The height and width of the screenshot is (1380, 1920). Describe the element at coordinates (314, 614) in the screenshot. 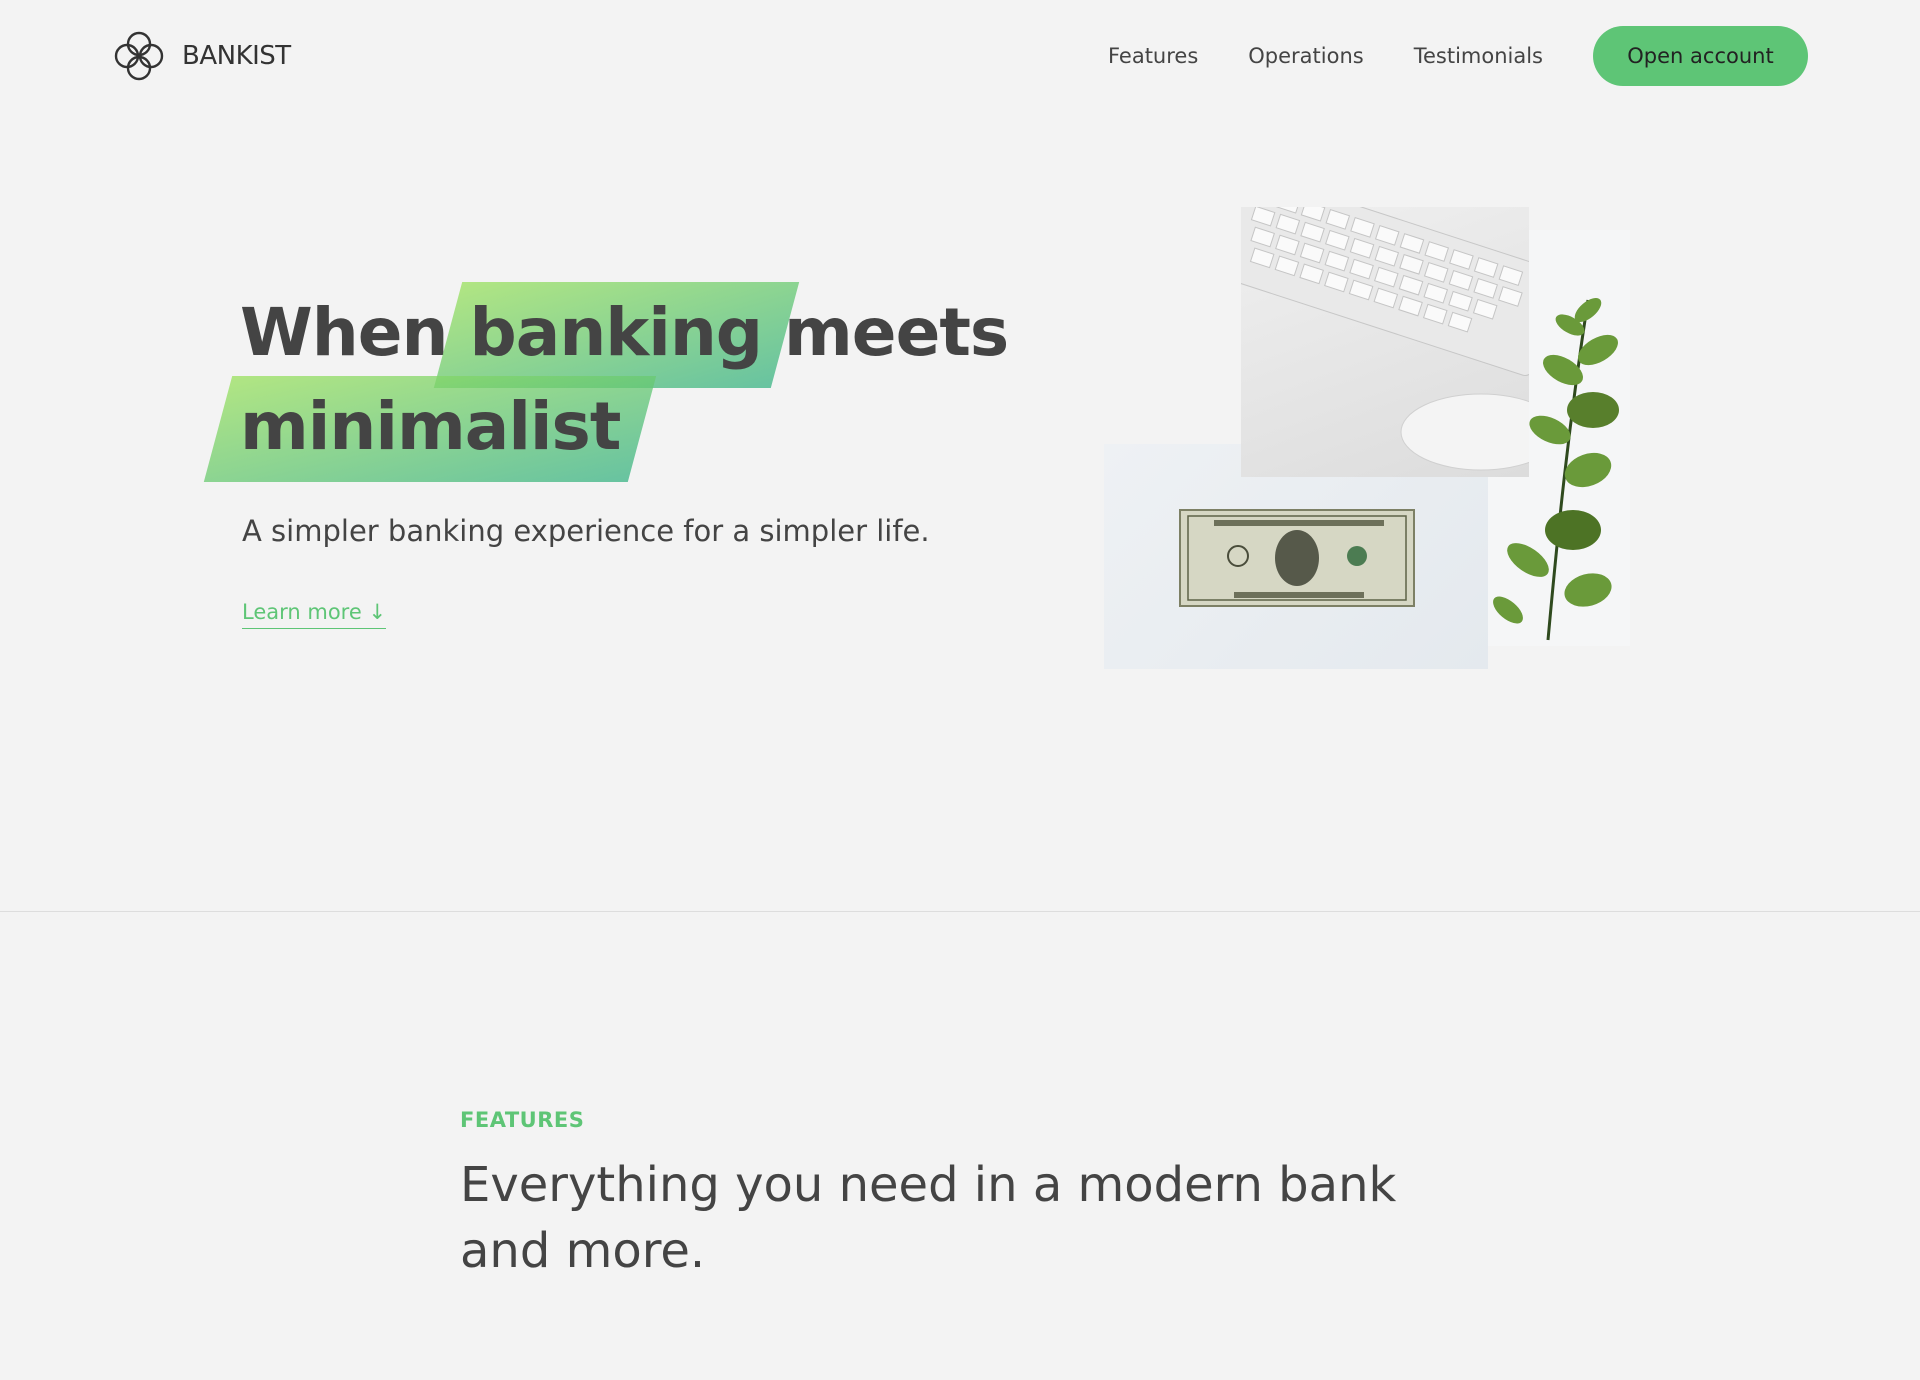

I see `learn-more-link: Learn more ↓` at that location.